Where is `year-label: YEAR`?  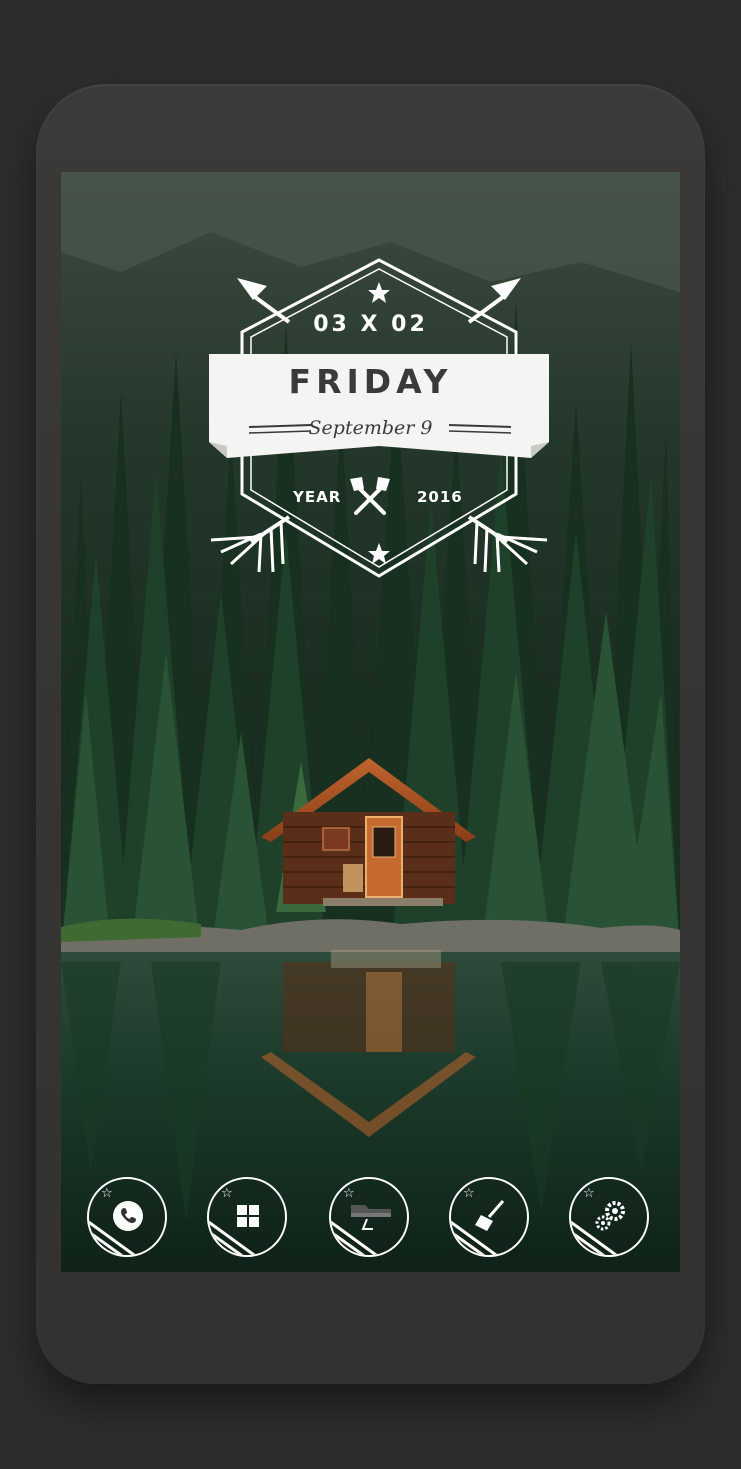 year-label: YEAR is located at coordinates (317, 497).